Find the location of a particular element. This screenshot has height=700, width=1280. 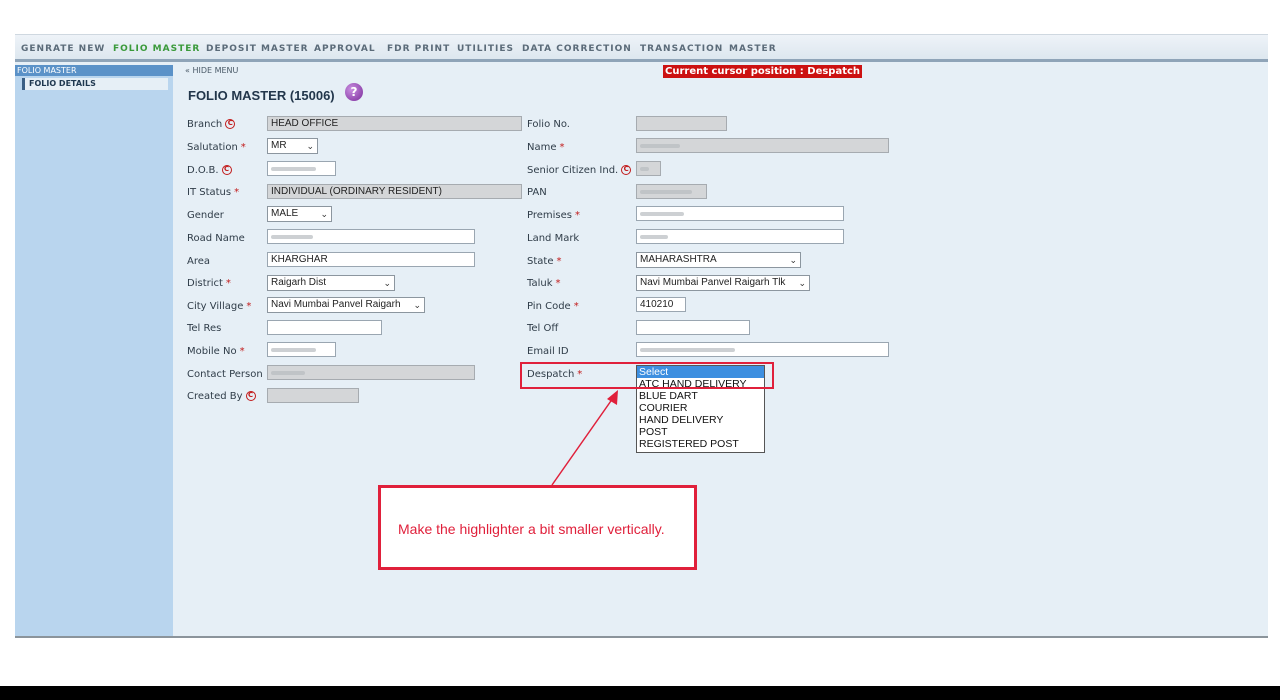

senior-citizen-label: Senior Citizen Ind. C is located at coordinates (579, 170).